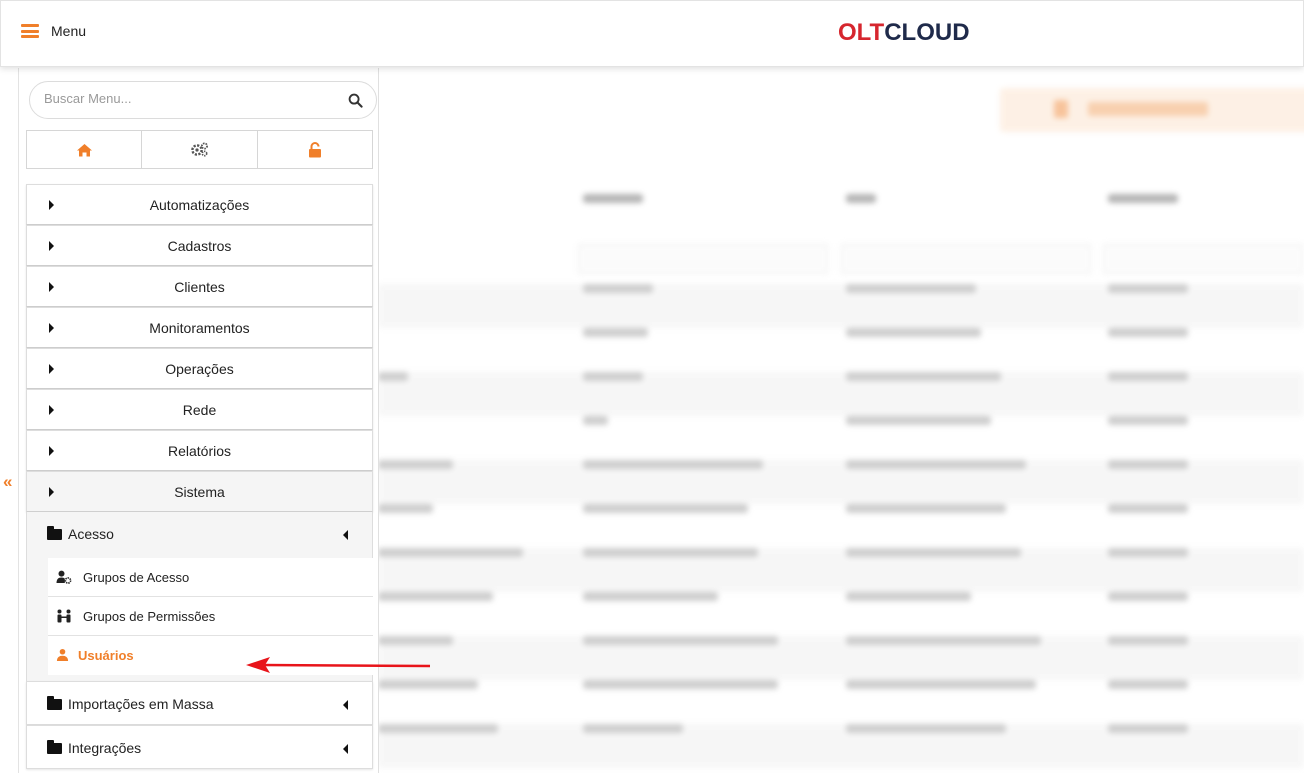  I want to click on search-icon, so click(355, 100).